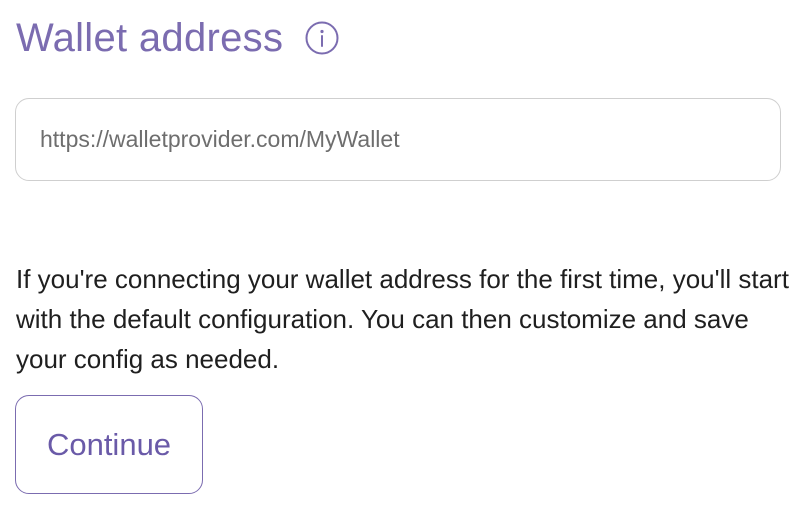 This screenshot has width=802, height=517. Describe the element at coordinates (322, 38) in the screenshot. I see `info-icon` at that location.